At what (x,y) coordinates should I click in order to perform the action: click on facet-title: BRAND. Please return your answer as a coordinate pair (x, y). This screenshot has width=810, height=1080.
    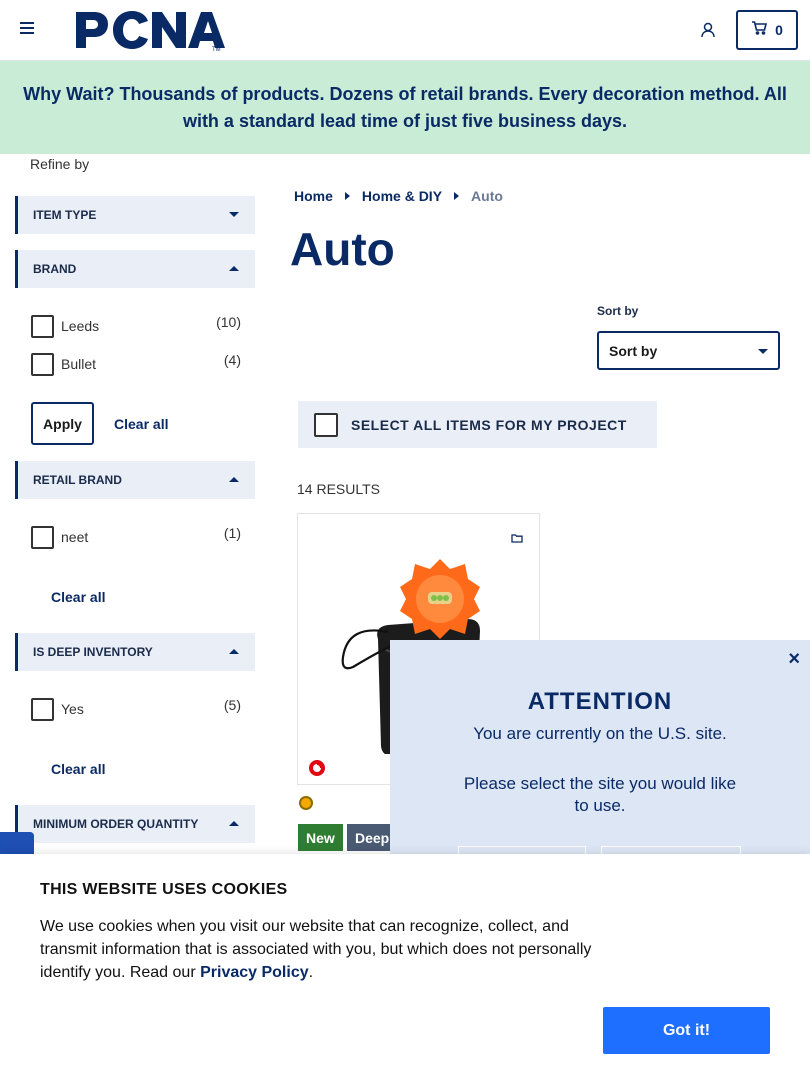
    Looking at the image, I should click on (55, 269).